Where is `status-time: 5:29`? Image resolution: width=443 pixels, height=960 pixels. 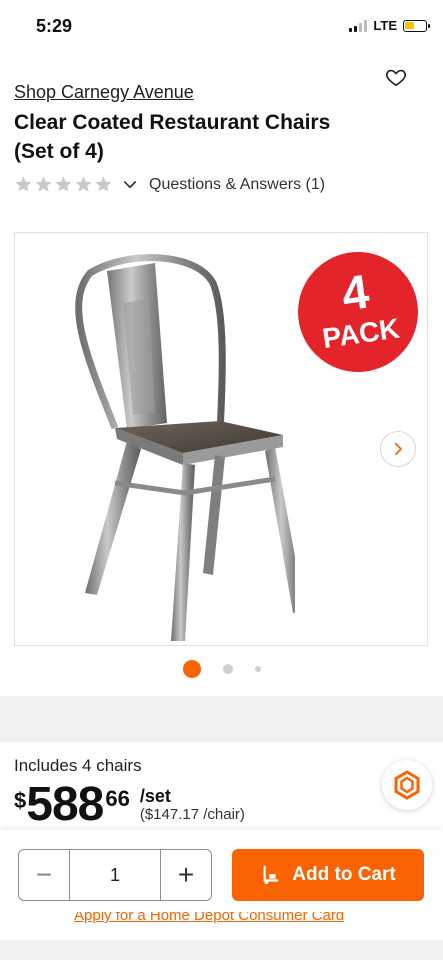 status-time: 5:29 is located at coordinates (54, 26).